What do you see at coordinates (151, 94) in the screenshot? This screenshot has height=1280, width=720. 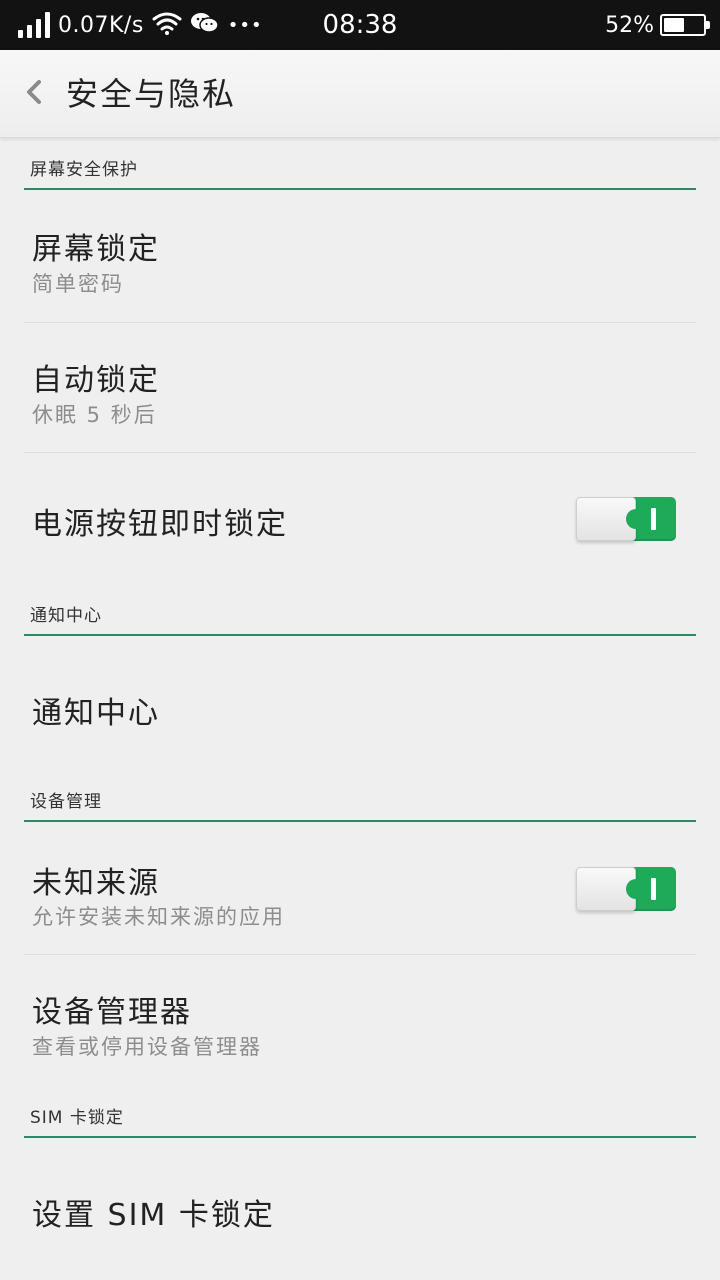 I see `page-title: 安全与隐私` at bounding box center [151, 94].